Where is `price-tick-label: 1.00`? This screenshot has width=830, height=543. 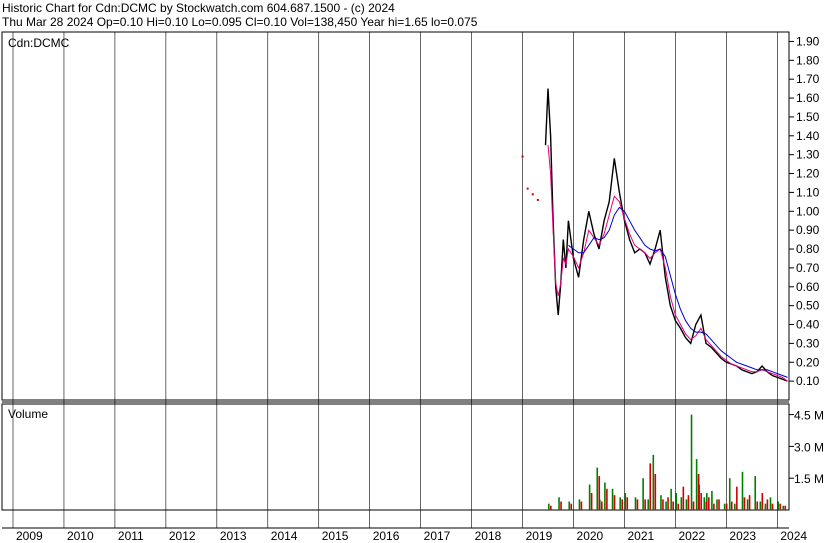
price-tick-label: 1.00 is located at coordinates (808, 211).